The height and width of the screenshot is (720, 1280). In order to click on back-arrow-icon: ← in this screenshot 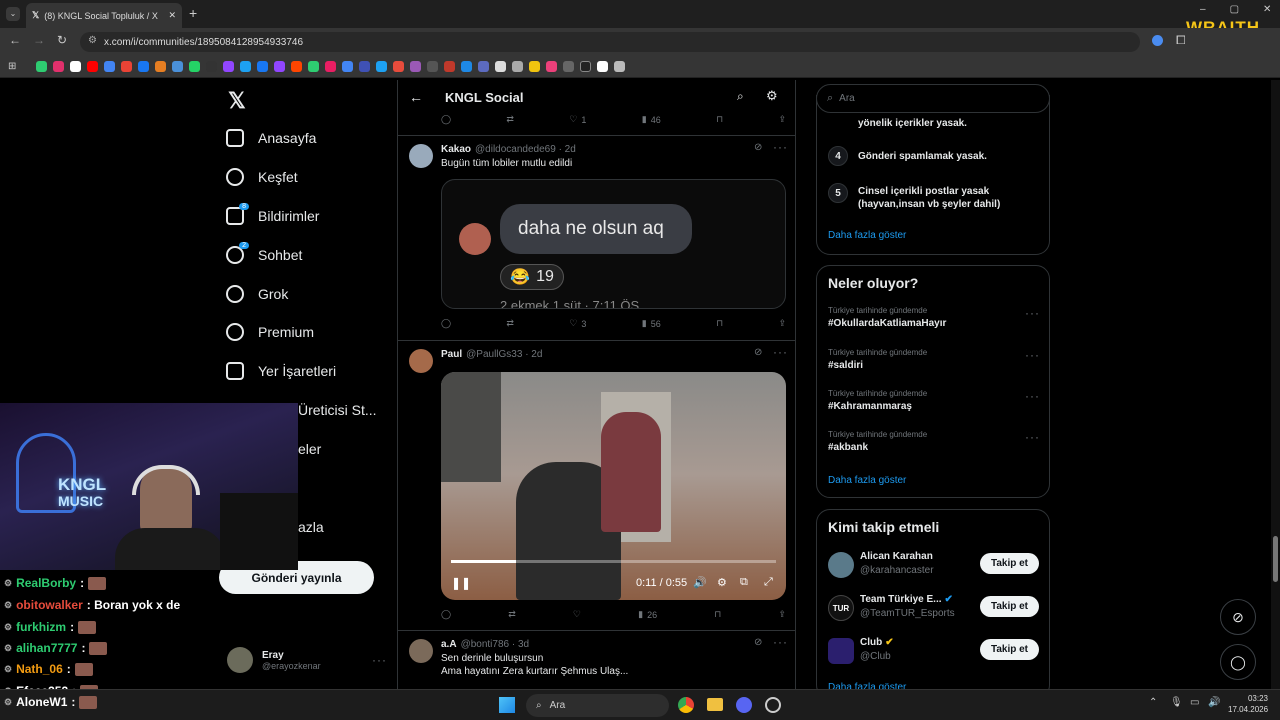, I will do `click(416, 97)`.